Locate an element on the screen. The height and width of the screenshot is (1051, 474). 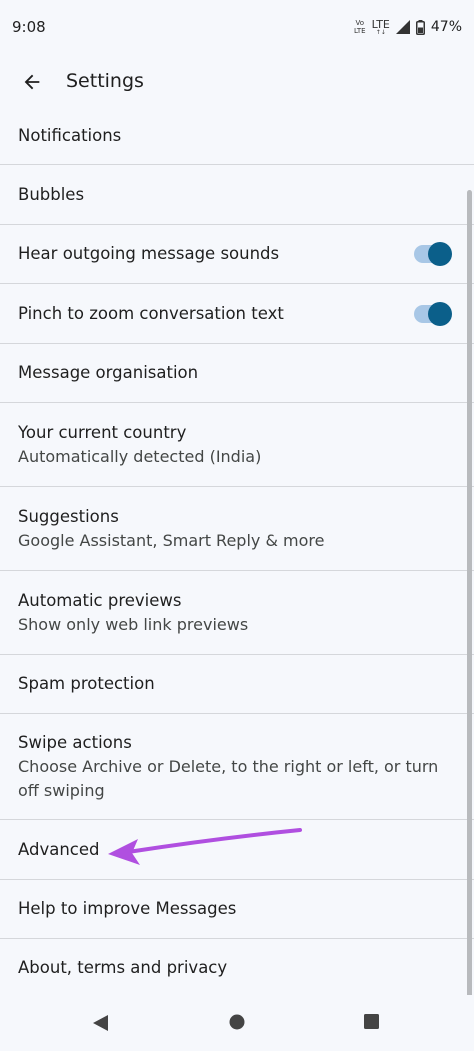
network-indicator: LTE ↑↓ is located at coordinates (381, 27).